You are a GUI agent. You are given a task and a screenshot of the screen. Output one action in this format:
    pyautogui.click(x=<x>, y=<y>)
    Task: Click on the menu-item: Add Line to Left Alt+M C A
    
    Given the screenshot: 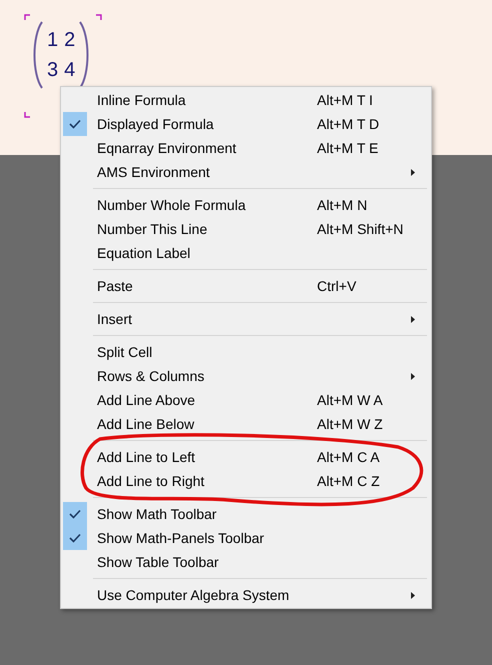 What is the action you would take?
    pyautogui.click(x=246, y=457)
    